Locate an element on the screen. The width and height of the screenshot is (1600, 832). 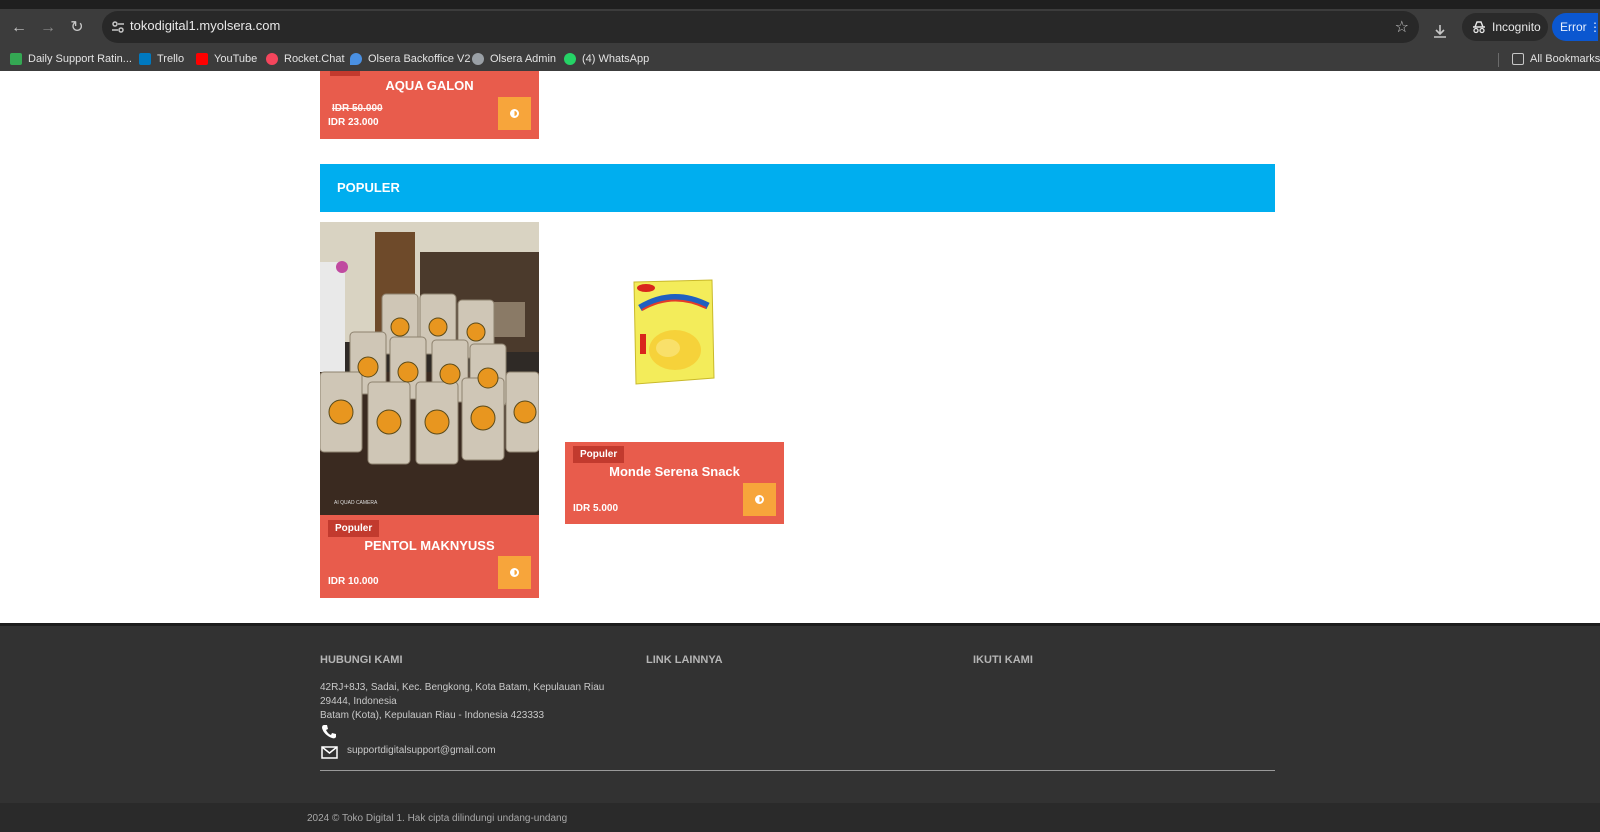
product-title: AQUA GALON is located at coordinates (429, 85).